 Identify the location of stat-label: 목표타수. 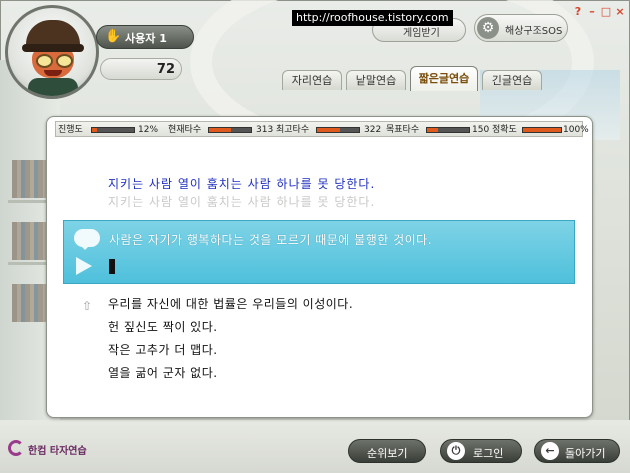
(403, 130).